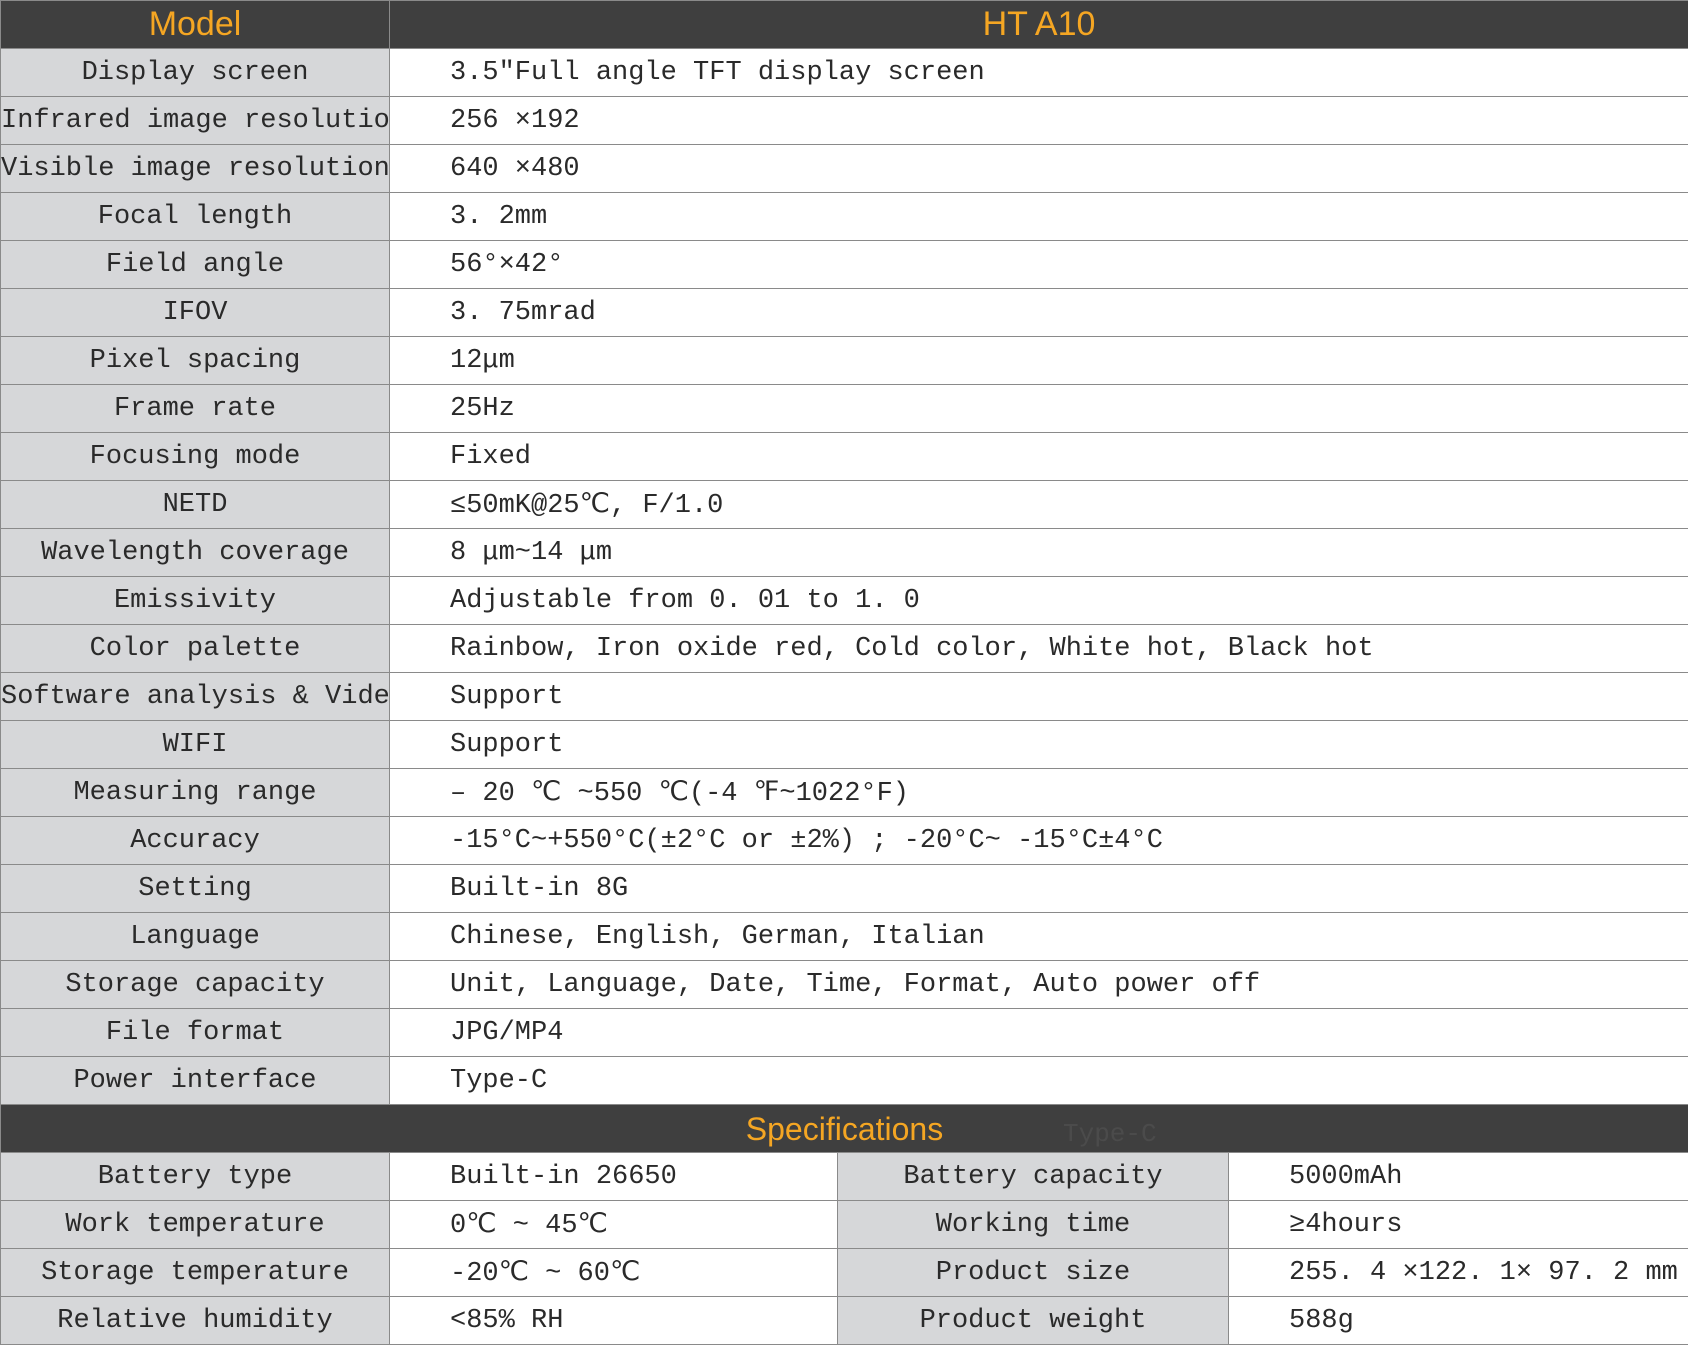  I want to click on table-row: Visible image resolution 640 ×480, so click(844, 168).